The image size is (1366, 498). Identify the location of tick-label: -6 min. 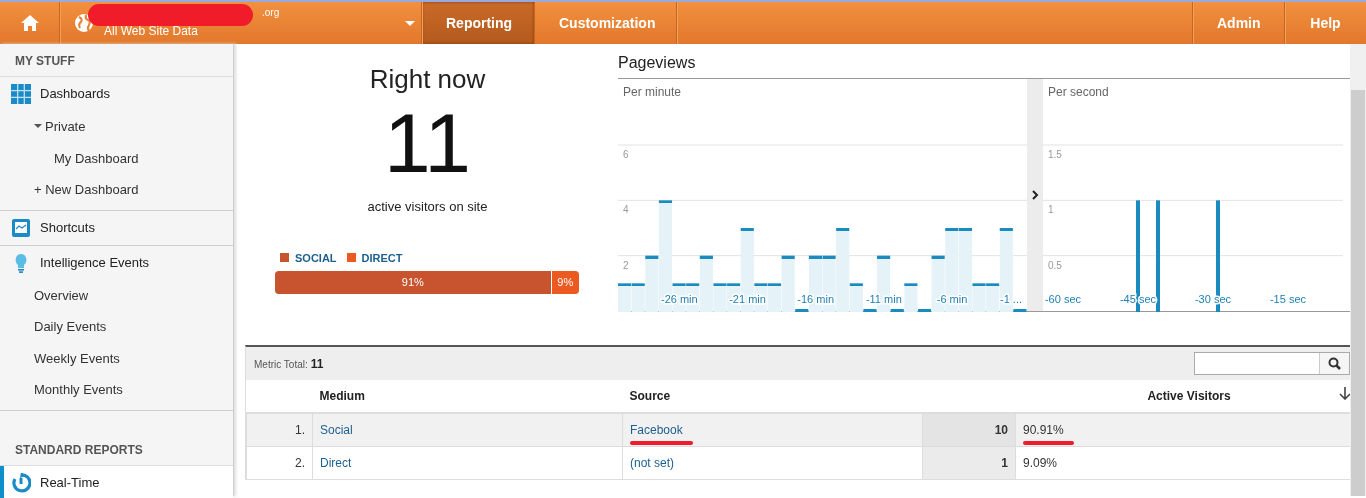
(952, 299).